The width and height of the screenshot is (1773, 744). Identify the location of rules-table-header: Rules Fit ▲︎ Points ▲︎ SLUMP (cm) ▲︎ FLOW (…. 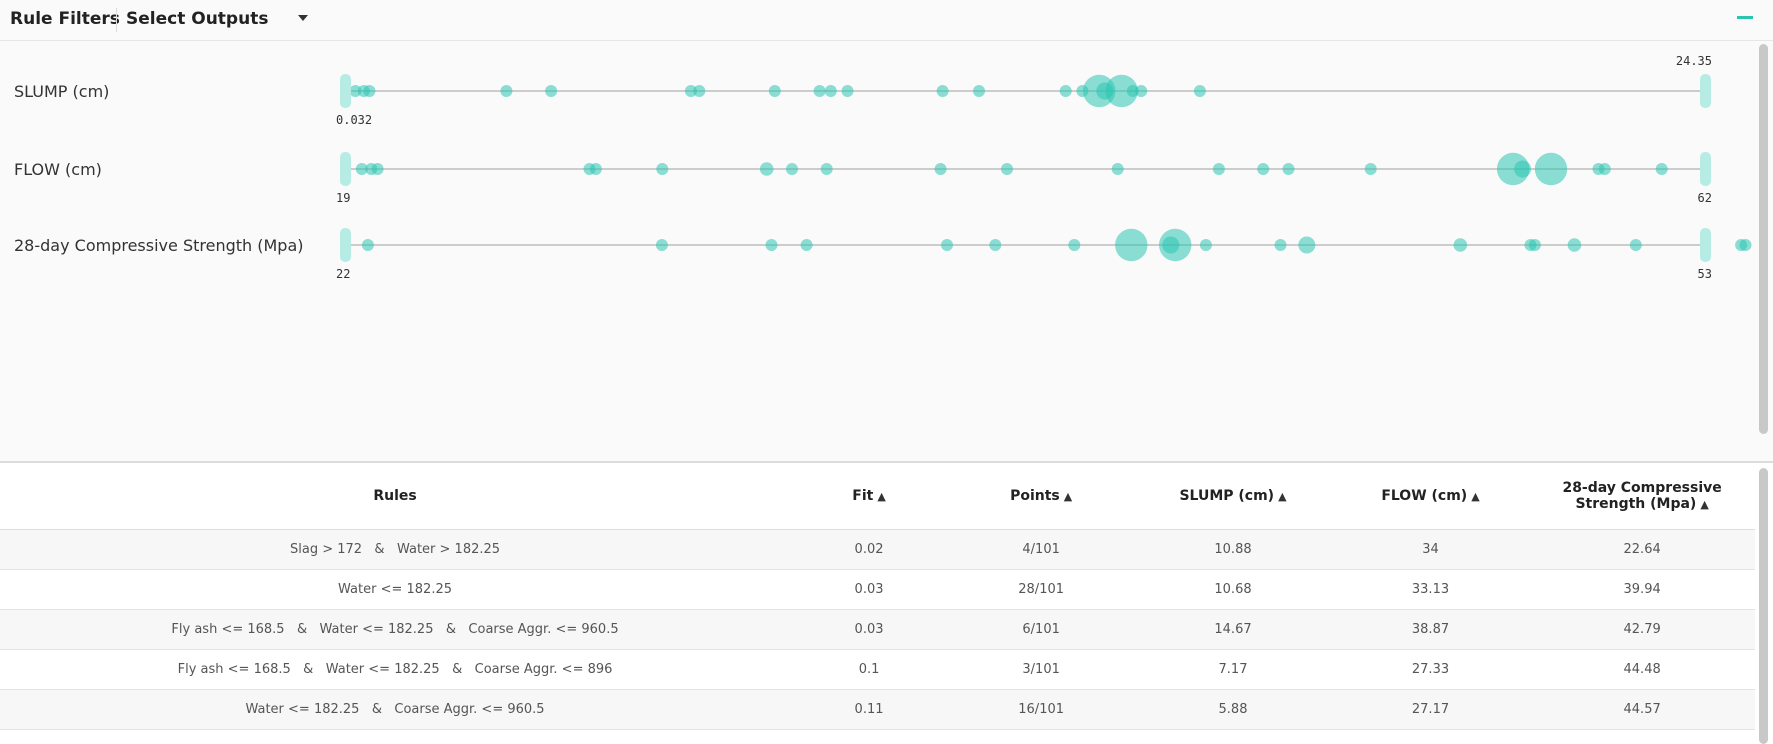
(877, 496).